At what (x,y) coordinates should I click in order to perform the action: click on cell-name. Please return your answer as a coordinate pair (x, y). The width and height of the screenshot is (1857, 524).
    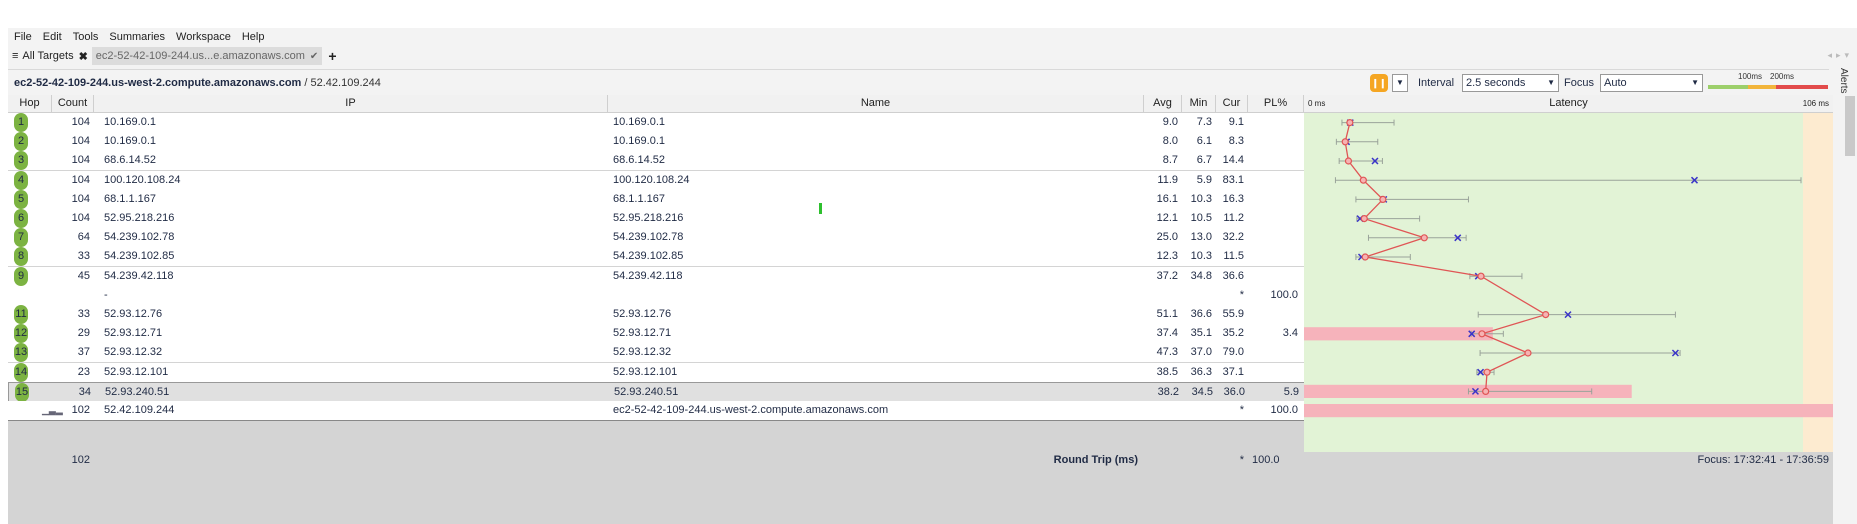
    Looking at the image, I should click on (873, 295).